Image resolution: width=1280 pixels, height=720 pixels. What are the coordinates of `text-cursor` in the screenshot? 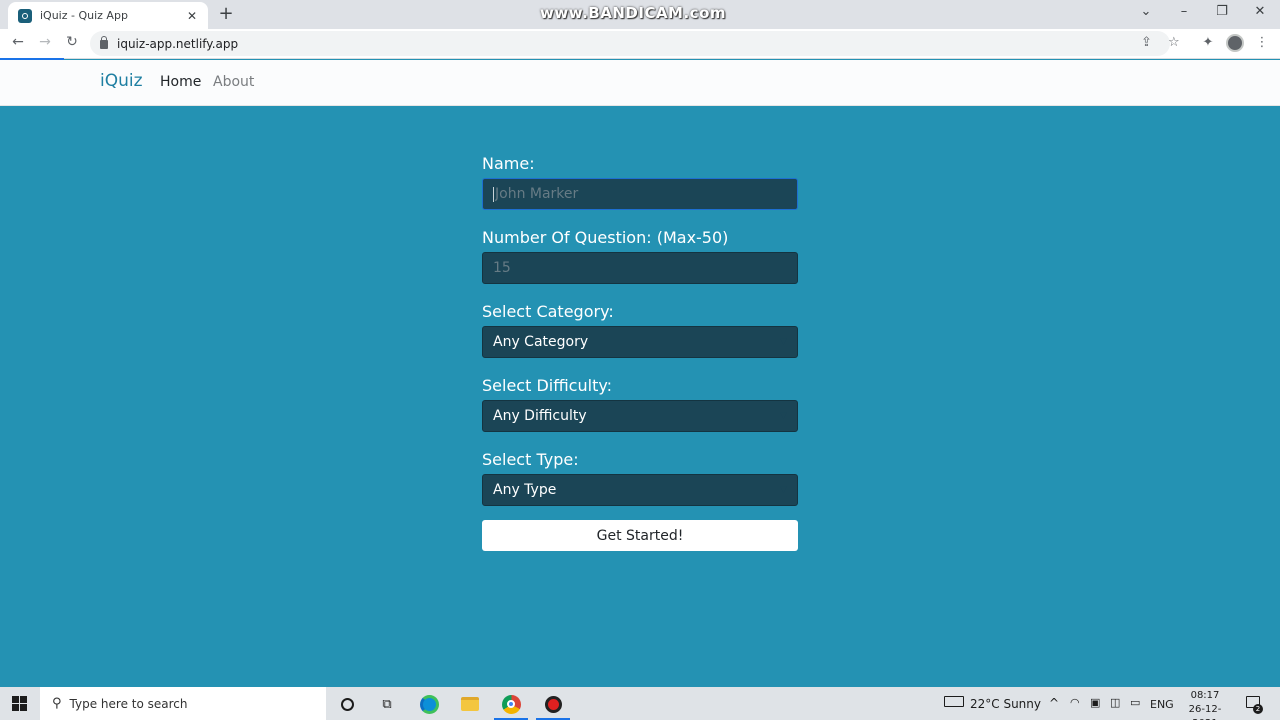 It's located at (493, 194).